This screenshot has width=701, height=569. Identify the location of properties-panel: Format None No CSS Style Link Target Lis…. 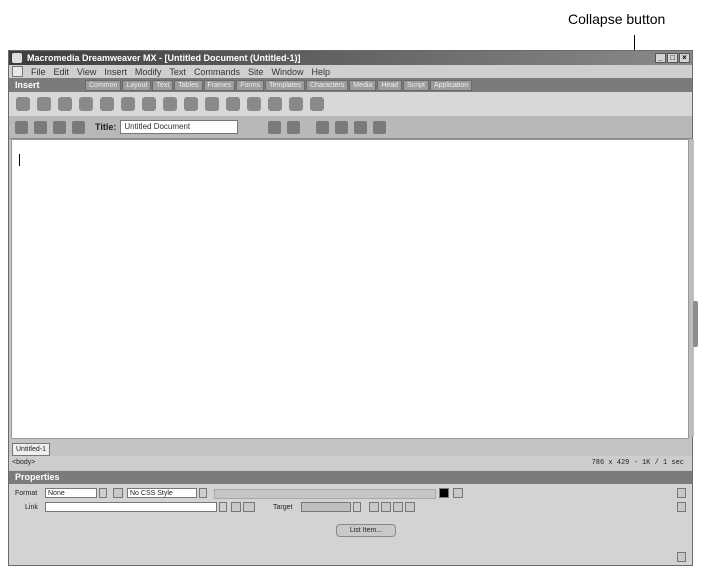
(350, 524).